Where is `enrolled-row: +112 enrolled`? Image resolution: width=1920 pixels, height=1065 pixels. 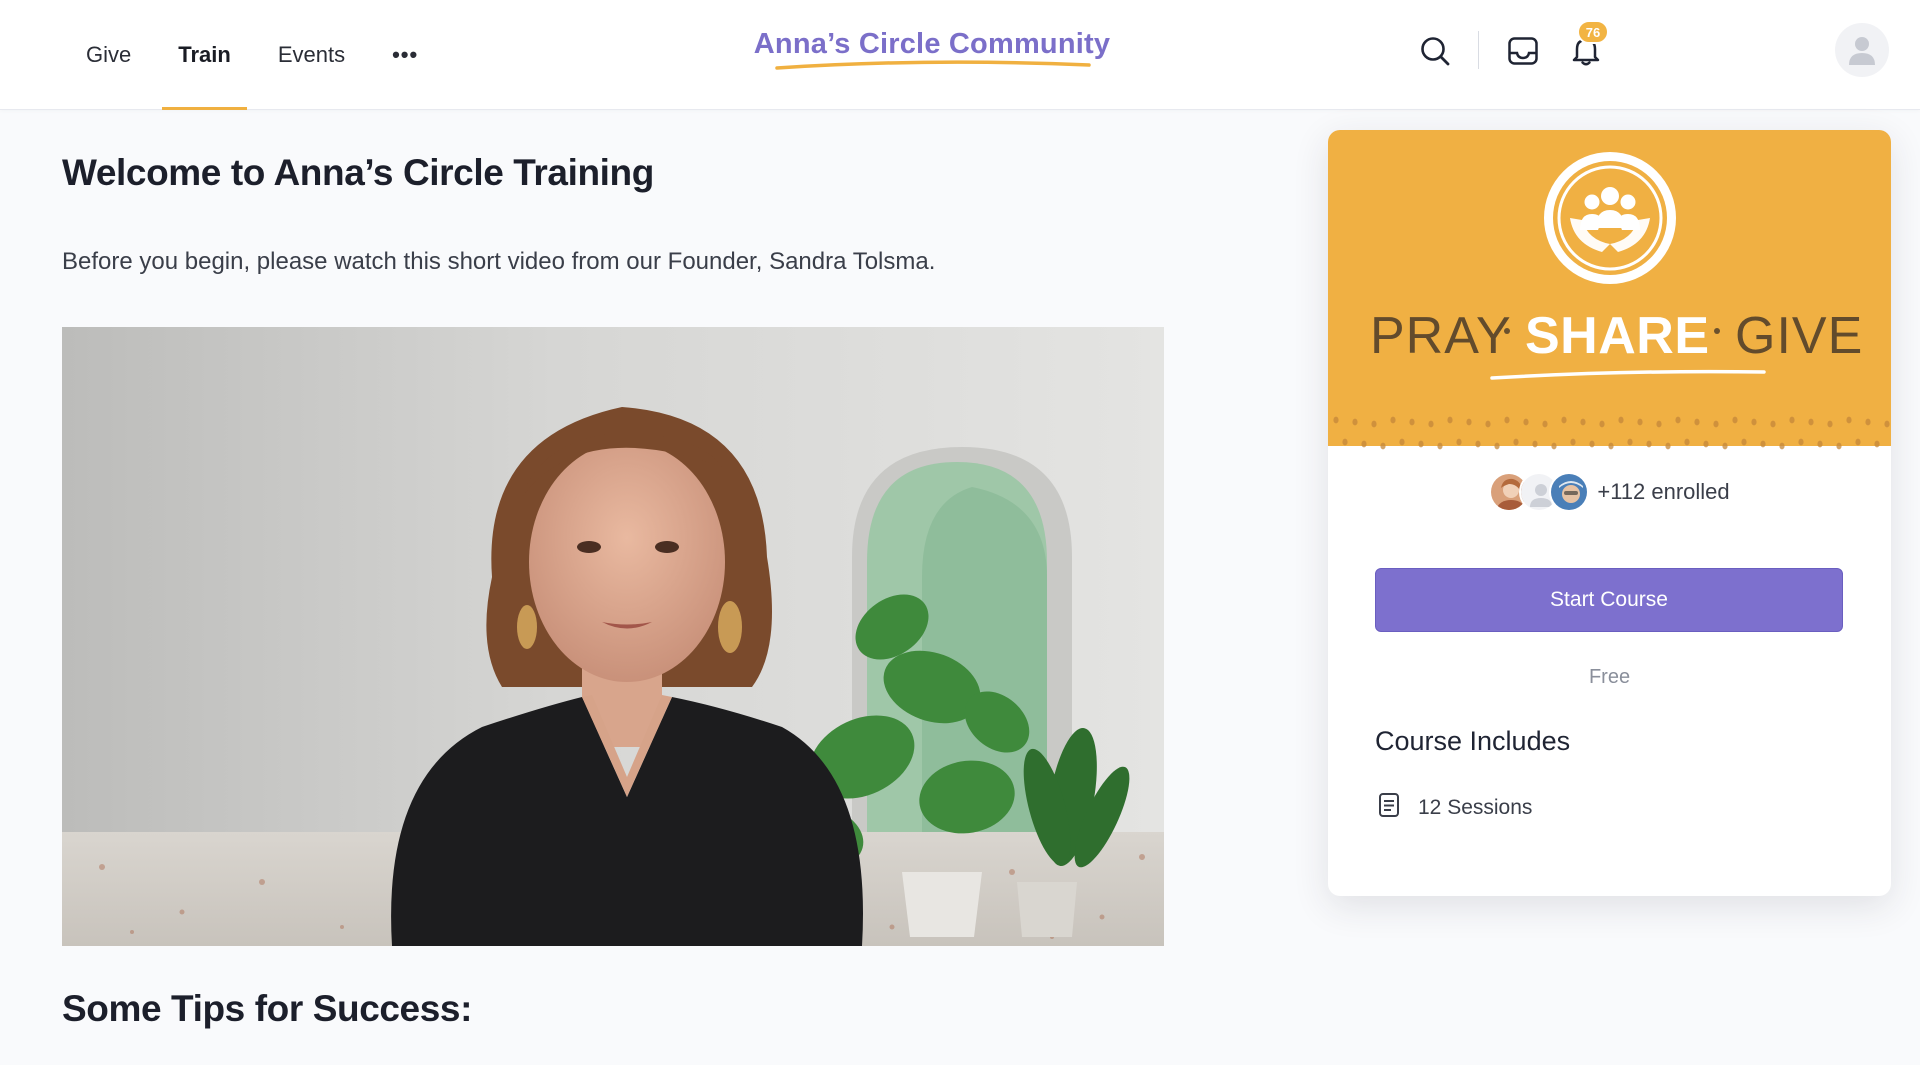 enrolled-row: +112 enrolled is located at coordinates (1609, 492).